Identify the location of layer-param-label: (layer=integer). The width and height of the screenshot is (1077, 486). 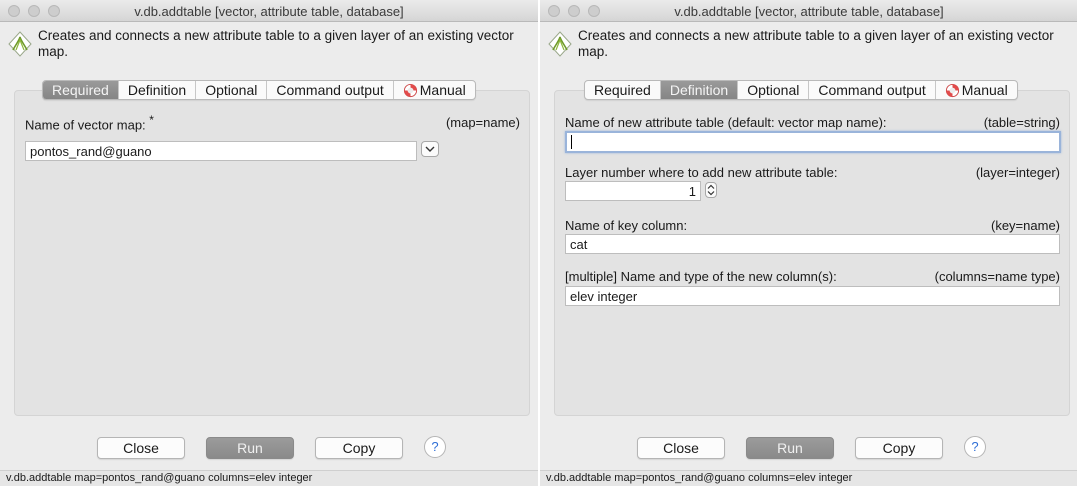
(1017, 172).